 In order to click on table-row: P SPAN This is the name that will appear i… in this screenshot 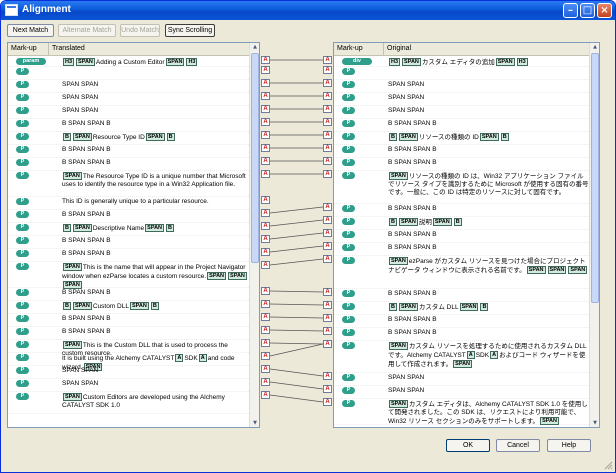, I will do `click(128, 275)`.